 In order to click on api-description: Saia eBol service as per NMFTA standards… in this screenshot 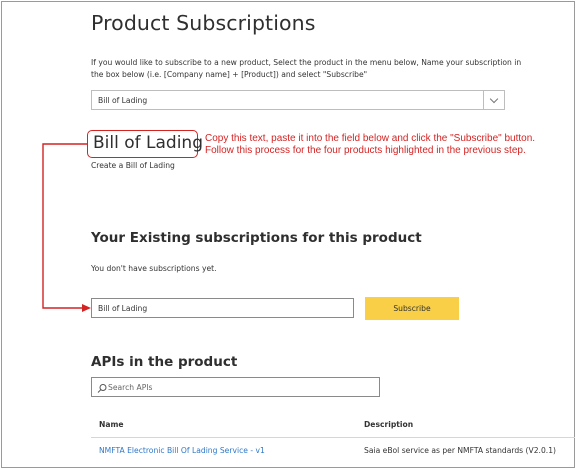, I will do `click(460, 450)`.